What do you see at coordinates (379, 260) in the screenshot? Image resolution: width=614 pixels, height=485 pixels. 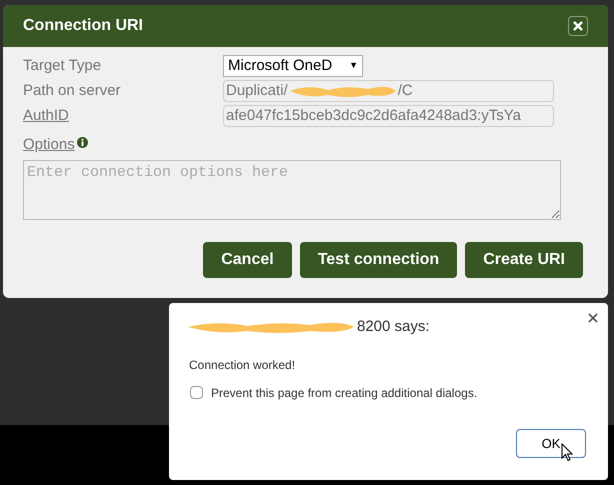 I see `dialog-button: Test connection` at bounding box center [379, 260].